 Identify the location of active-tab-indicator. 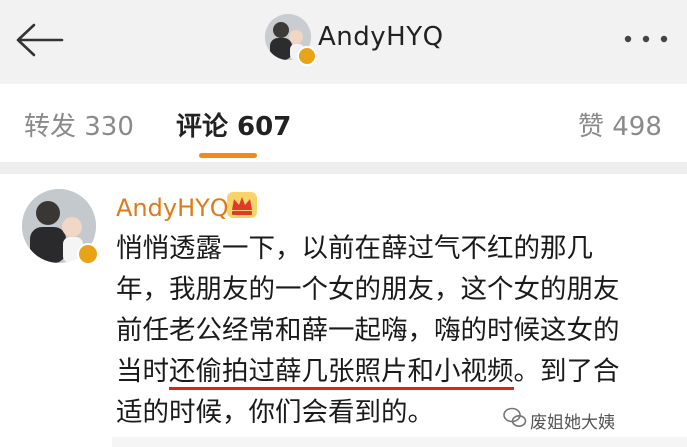
(228, 155).